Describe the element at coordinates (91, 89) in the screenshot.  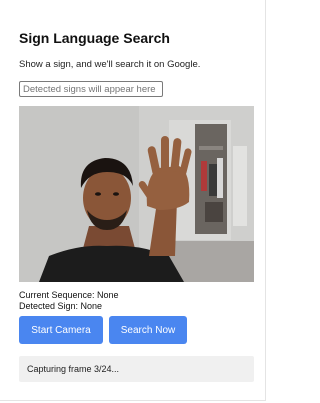
I see `detected-signs-input` at that location.